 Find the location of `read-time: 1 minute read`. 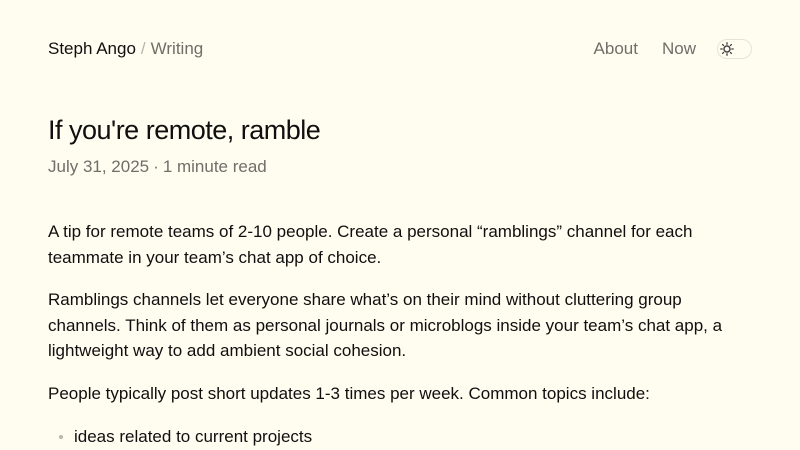

read-time: 1 minute read is located at coordinates (214, 166).